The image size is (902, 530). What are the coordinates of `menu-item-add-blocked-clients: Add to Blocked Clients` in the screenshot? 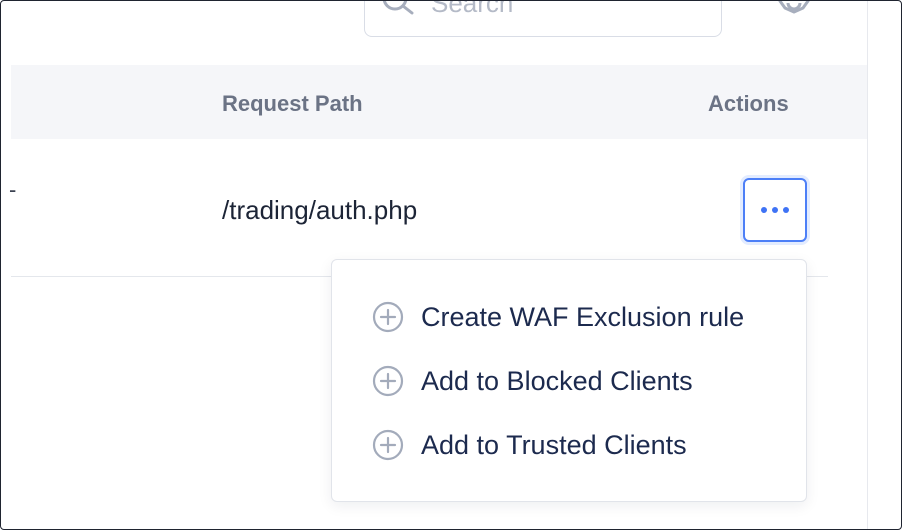 It's located at (532, 381).